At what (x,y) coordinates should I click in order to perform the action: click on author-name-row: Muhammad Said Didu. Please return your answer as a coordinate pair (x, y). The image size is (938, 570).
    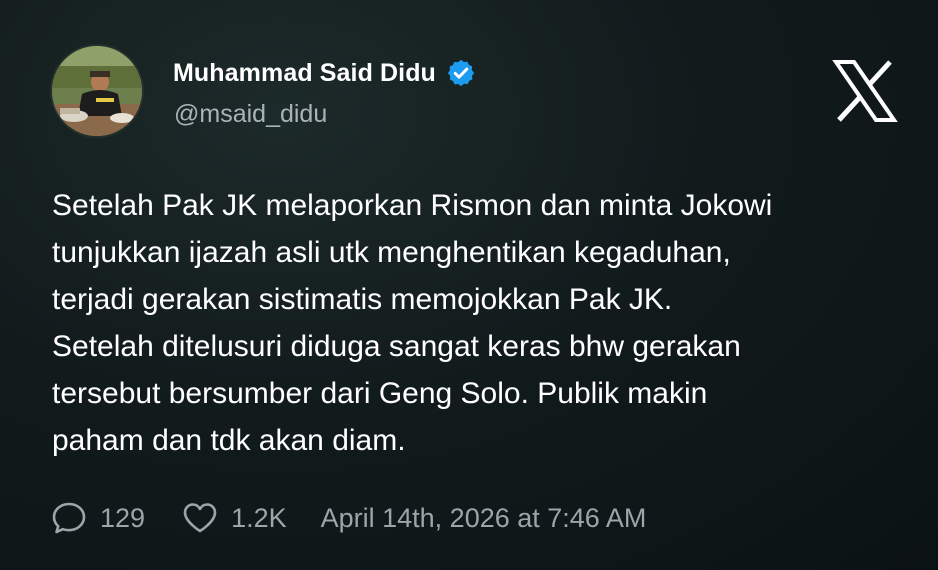
    Looking at the image, I should click on (324, 73).